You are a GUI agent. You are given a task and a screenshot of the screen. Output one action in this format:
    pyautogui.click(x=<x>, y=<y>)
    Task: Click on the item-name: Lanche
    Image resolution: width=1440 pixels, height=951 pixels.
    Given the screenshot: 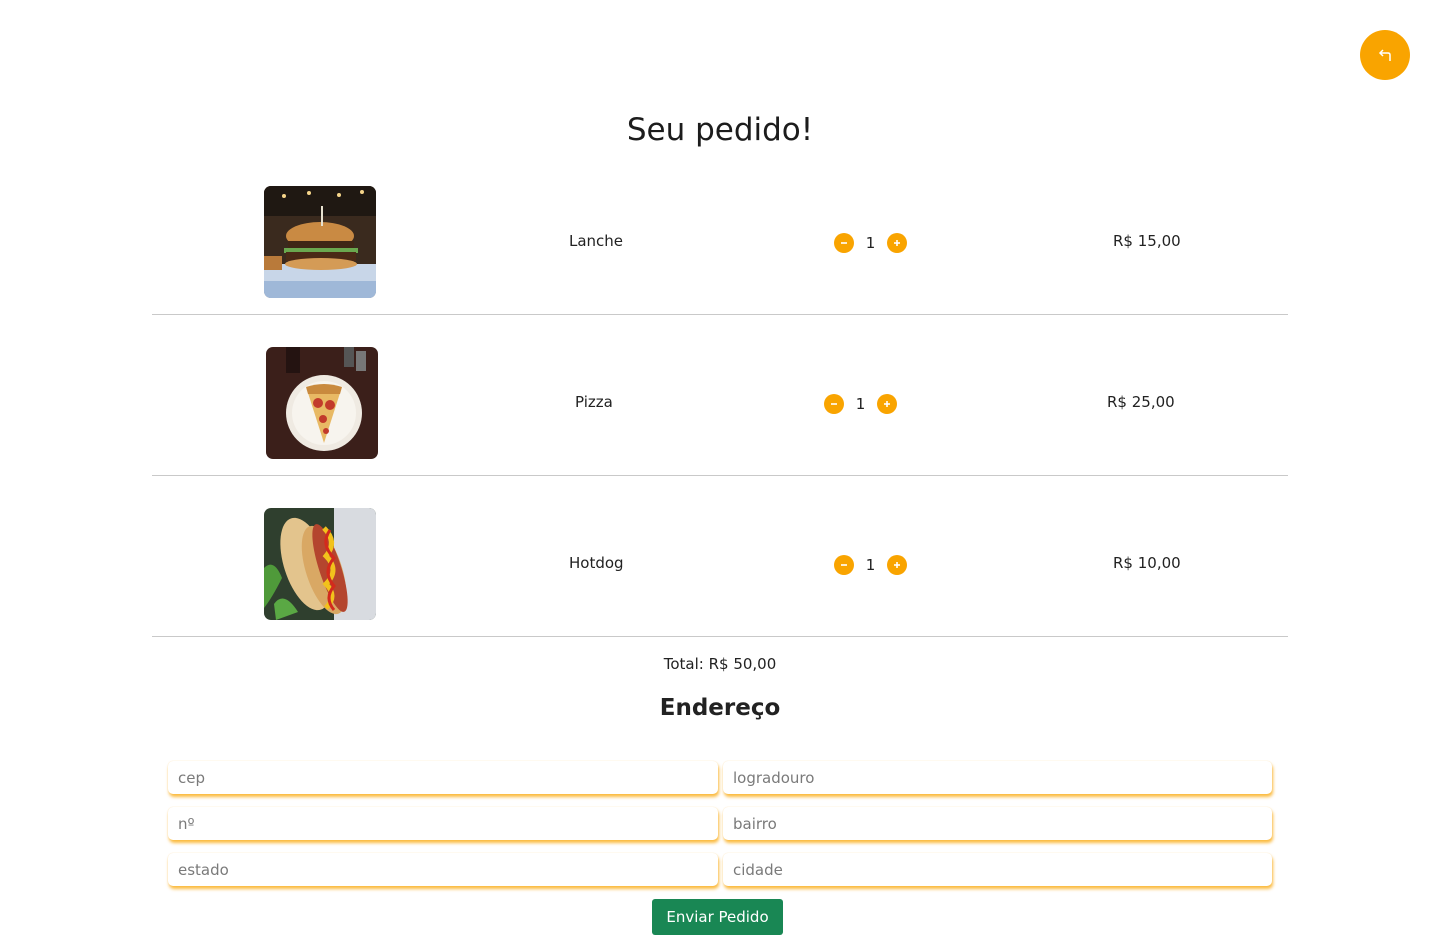 What is the action you would take?
    pyautogui.click(x=596, y=241)
    